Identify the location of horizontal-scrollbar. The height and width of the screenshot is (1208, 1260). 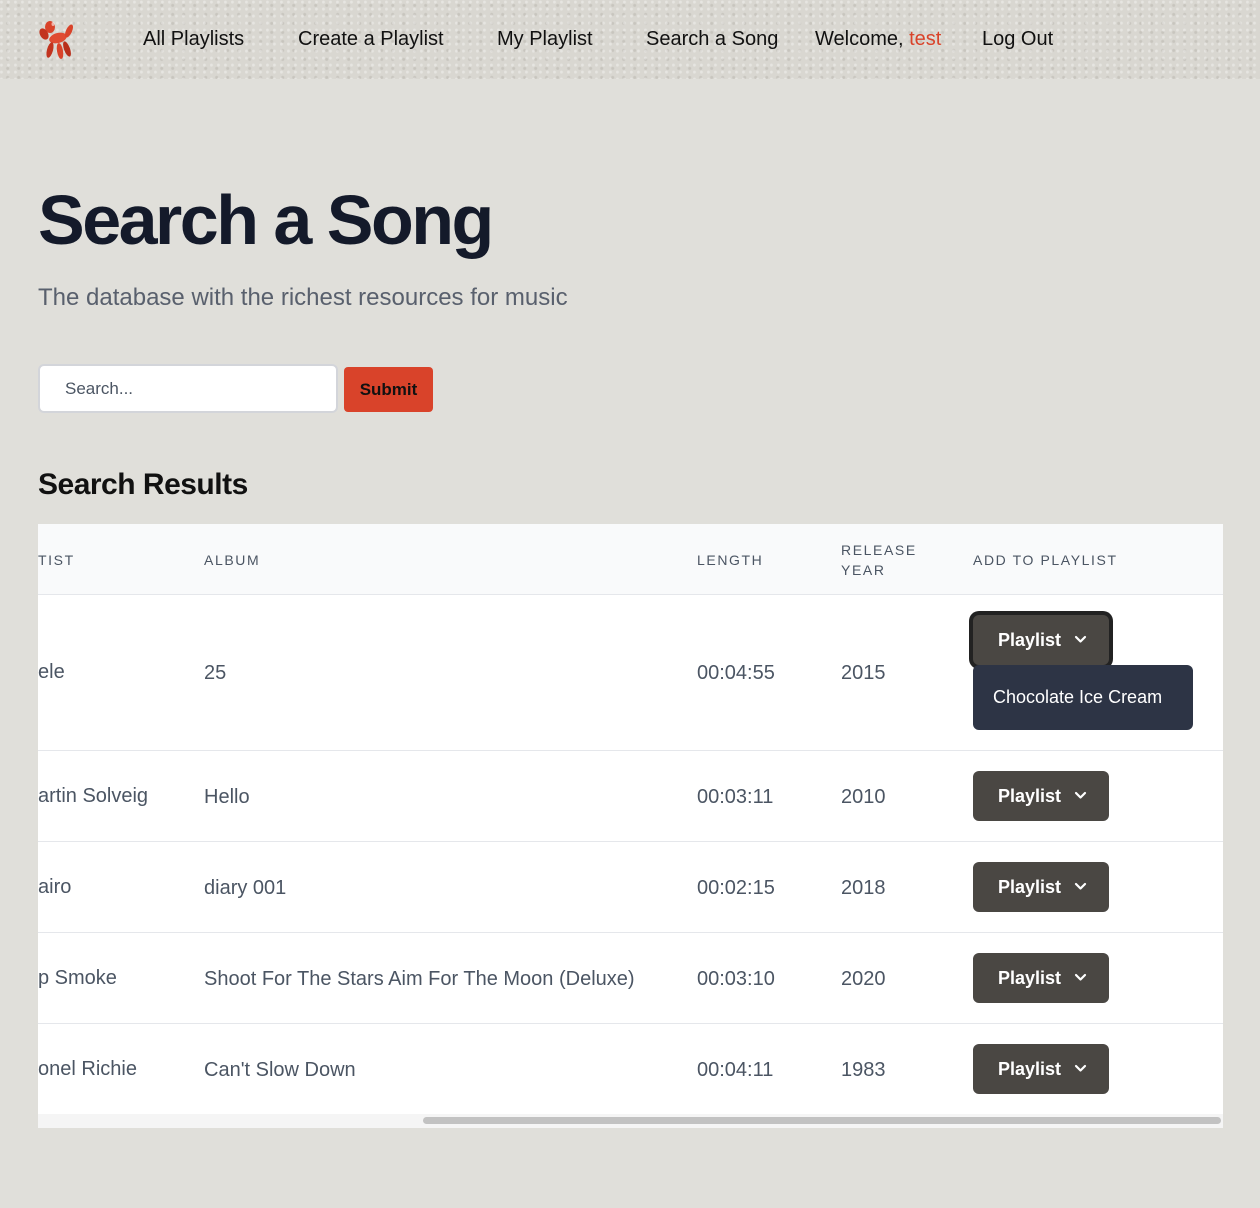
(630, 1121).